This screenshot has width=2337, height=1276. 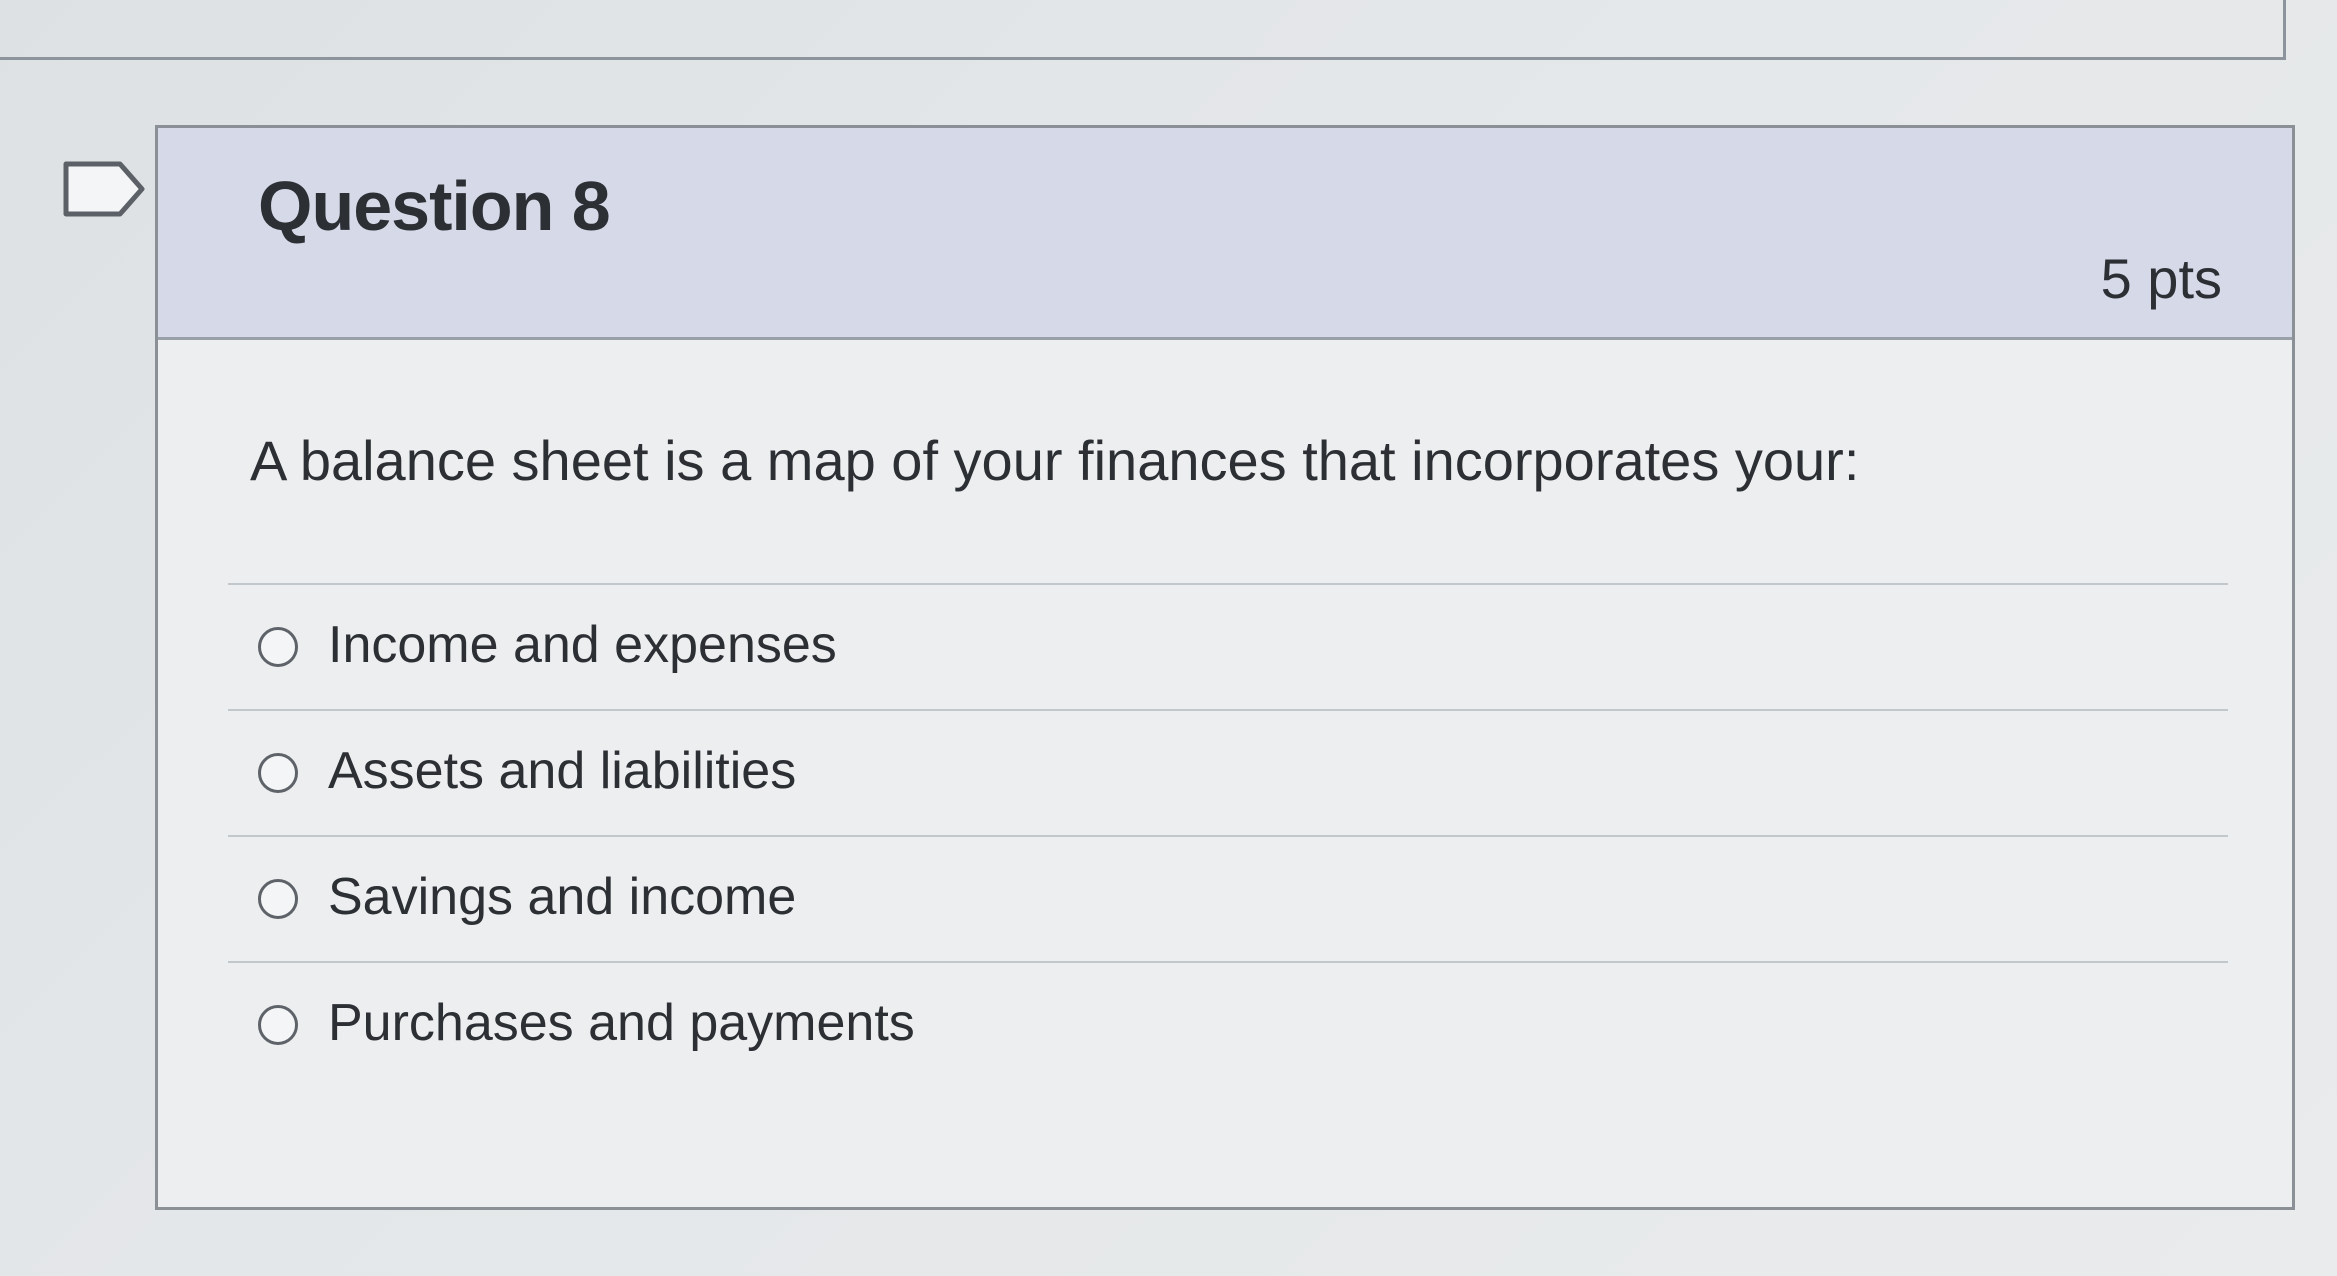 I want to click on answer-label: Assets and liabilities, so click(x=562, y=771).